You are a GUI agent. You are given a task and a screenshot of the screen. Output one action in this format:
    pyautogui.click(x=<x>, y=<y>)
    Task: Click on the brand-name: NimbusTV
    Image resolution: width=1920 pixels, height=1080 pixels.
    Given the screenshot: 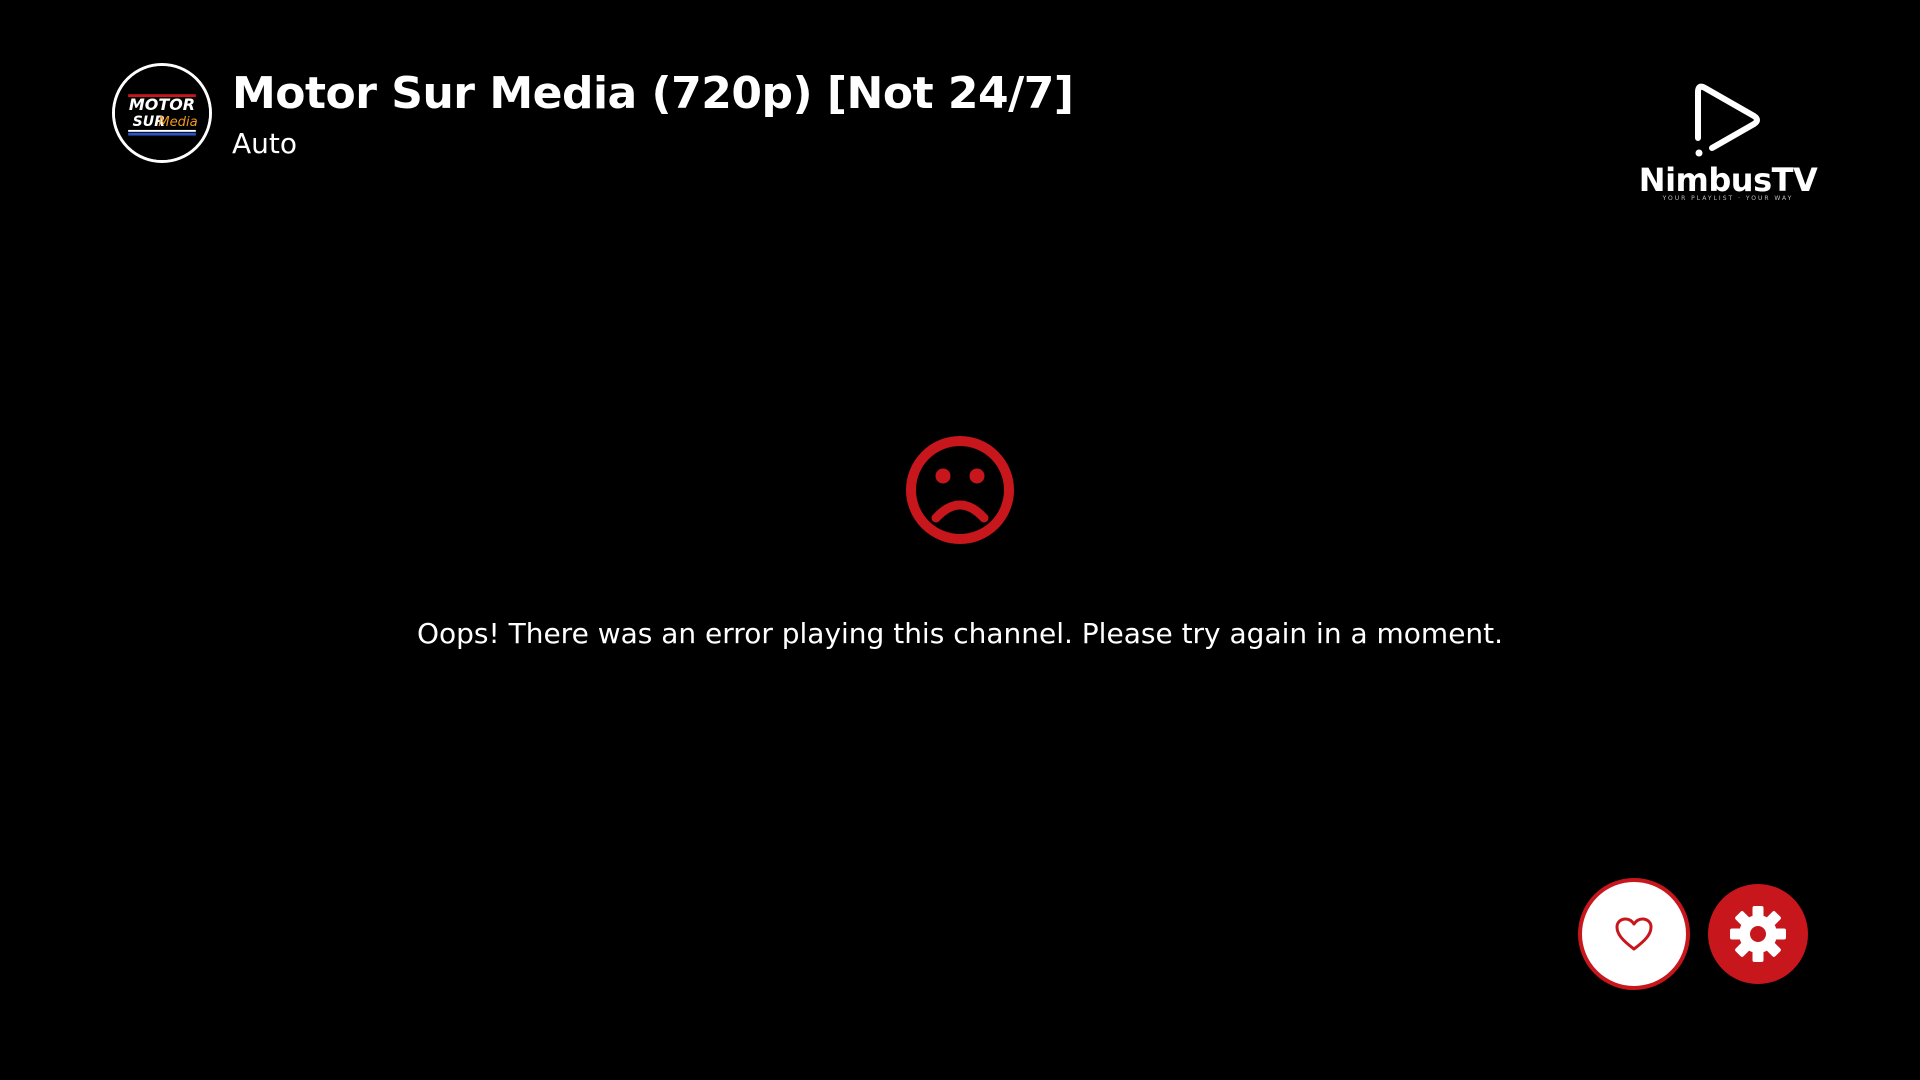 What is the action you would take?
    pyautogui.click(x=1728, y=180)
    